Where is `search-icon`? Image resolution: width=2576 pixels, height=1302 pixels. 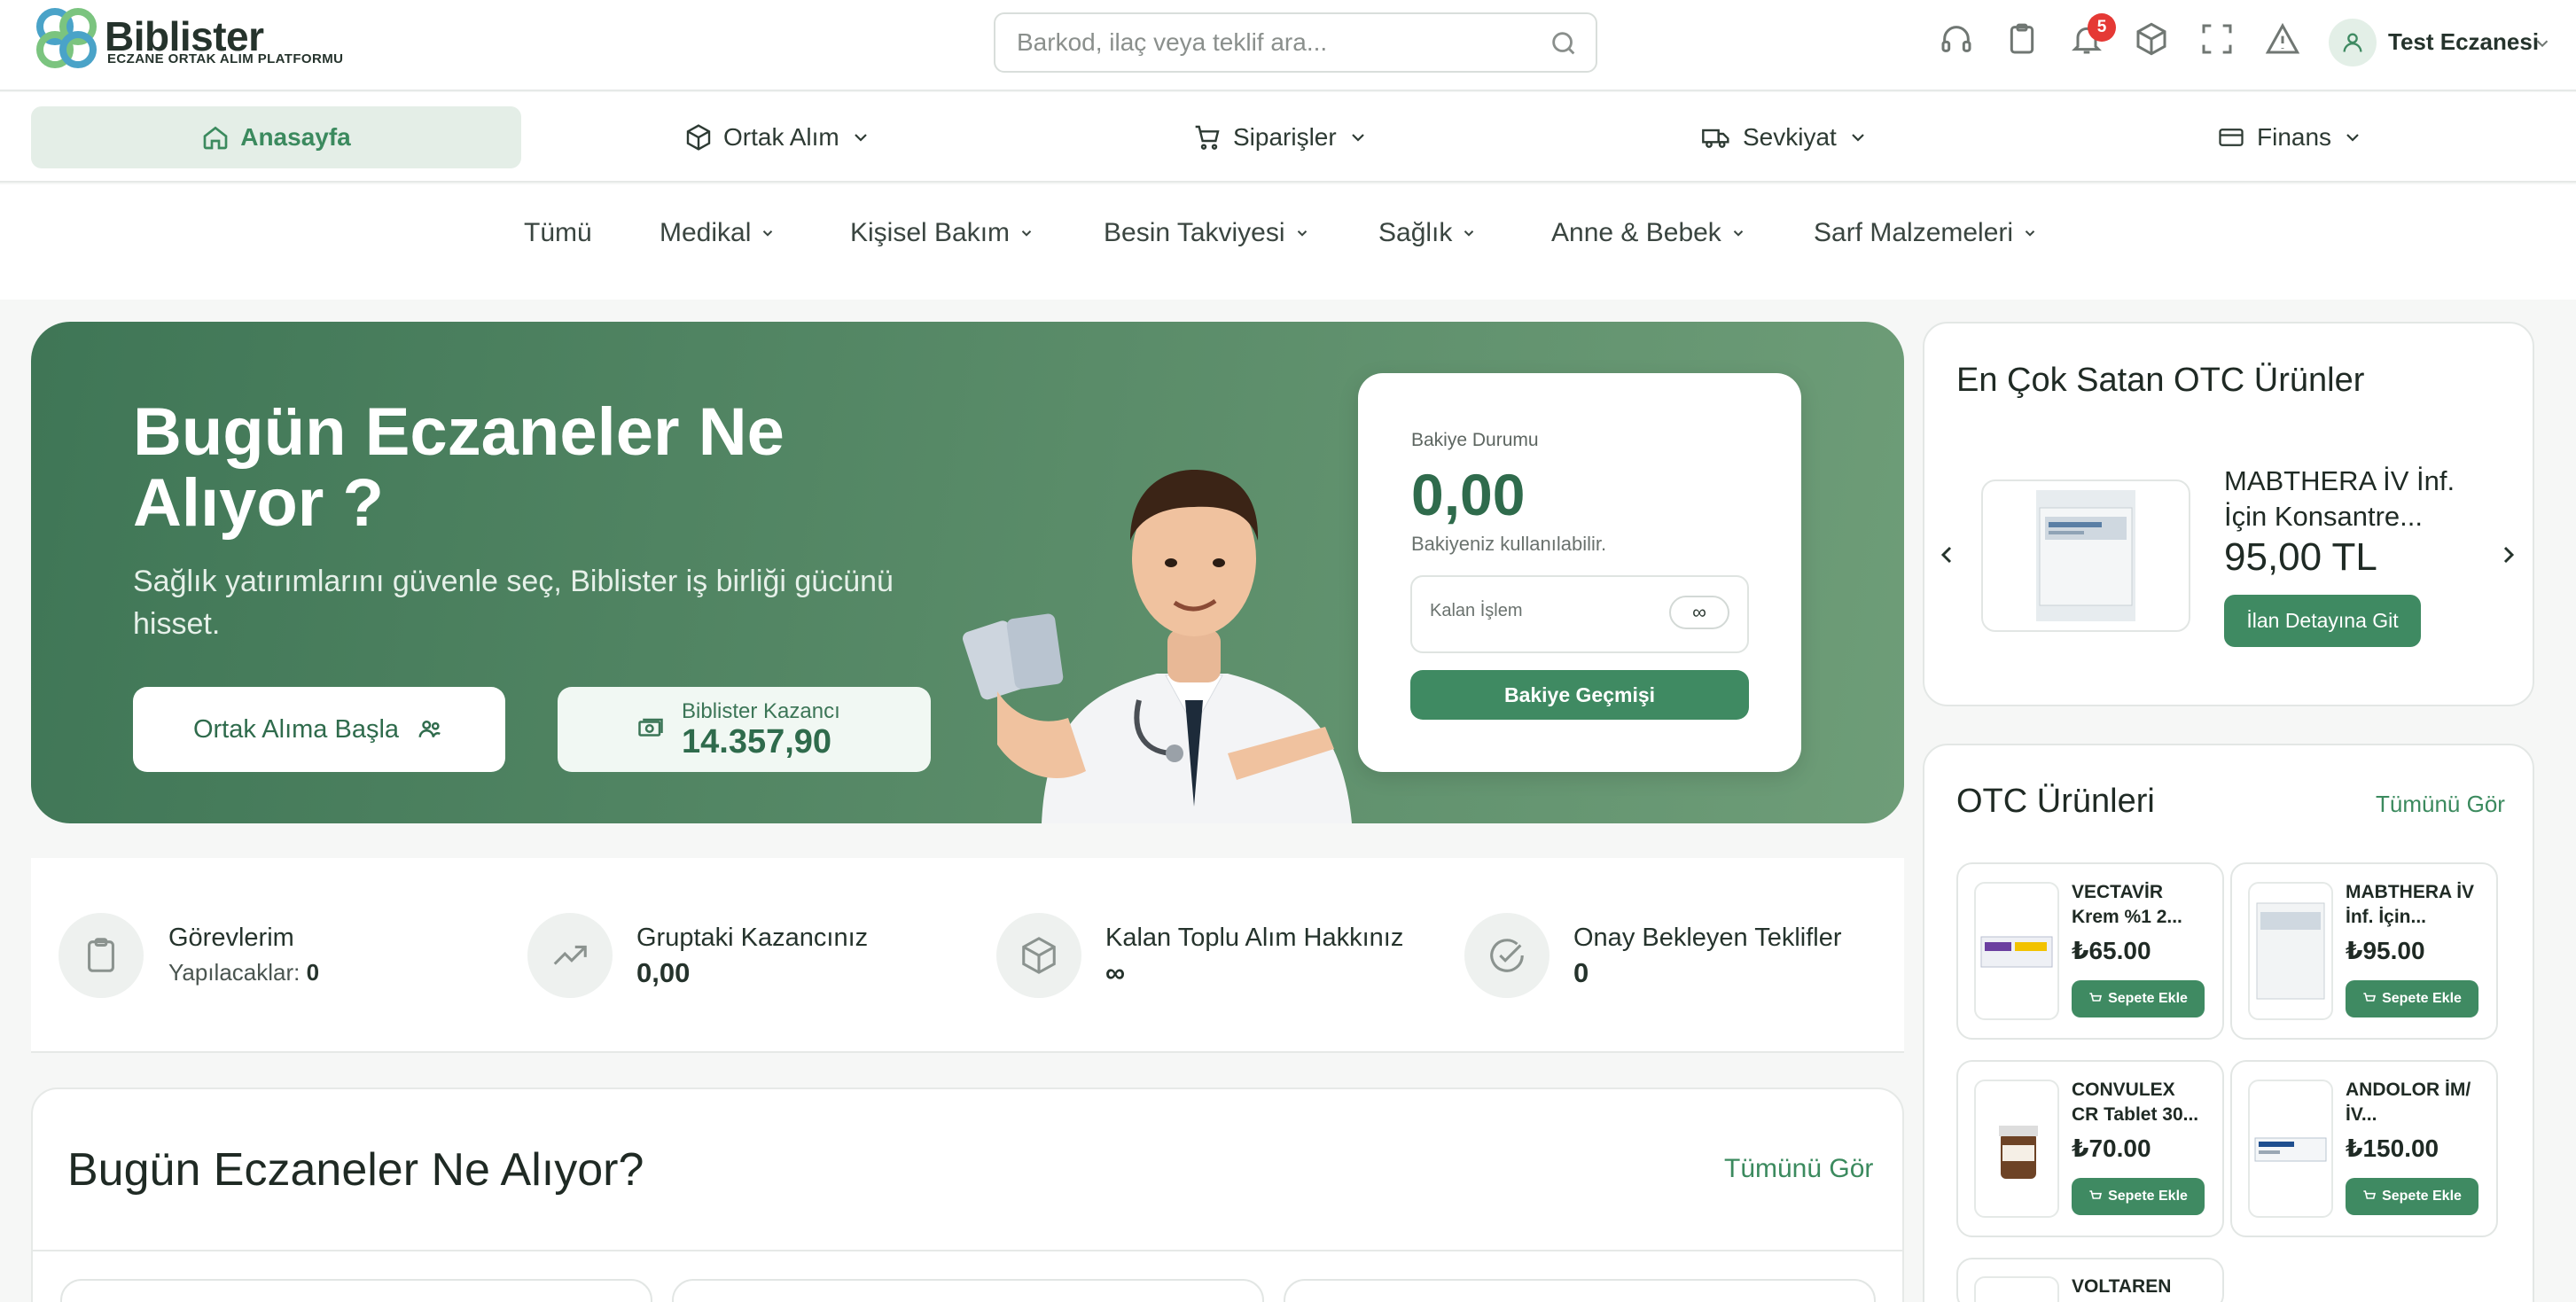 search-icon is located at coordinates (1564, 43).